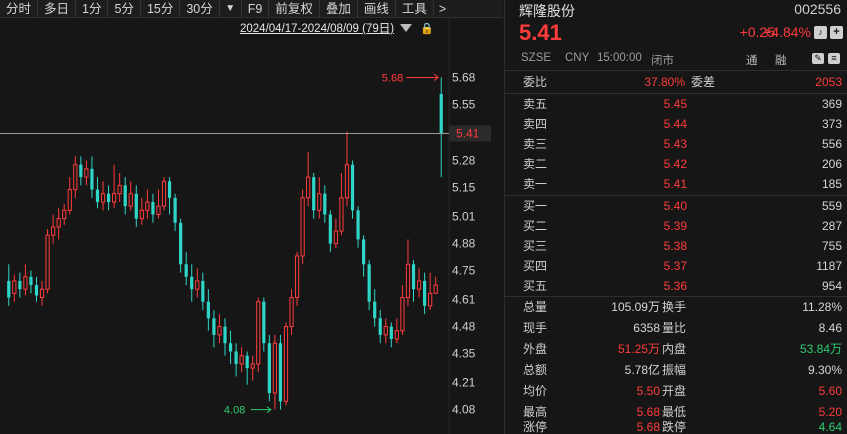 The image size is (847, 434). Describe the element at coordinates (535, 370) in the screenshot. I see `stat-label: 总额` at that location.